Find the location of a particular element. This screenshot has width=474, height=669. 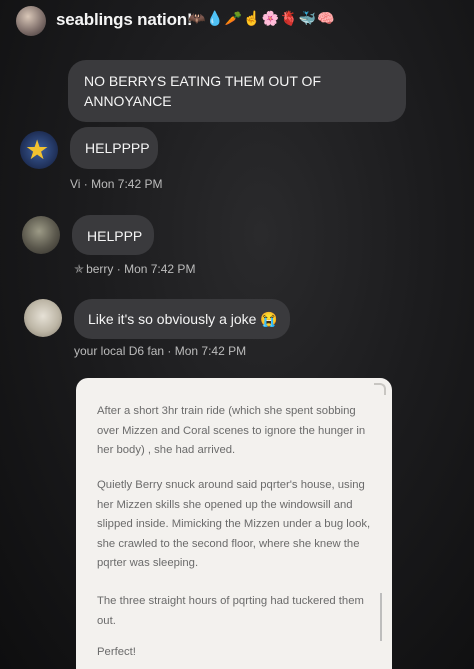

avatar: ★ is located at coordinates (39, 150).